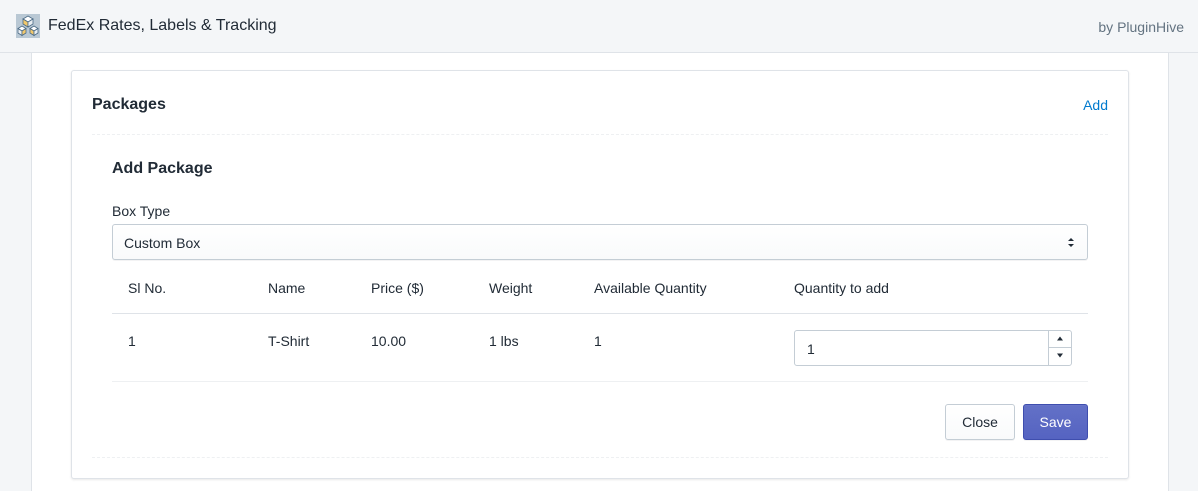 Image resolution: width=1198 pixels, height=491 pixels. What do you see at coordinates (933, 348) in the screenshot?
I see `quantity-to-add-input: 1` at bounding box center [933, 348].